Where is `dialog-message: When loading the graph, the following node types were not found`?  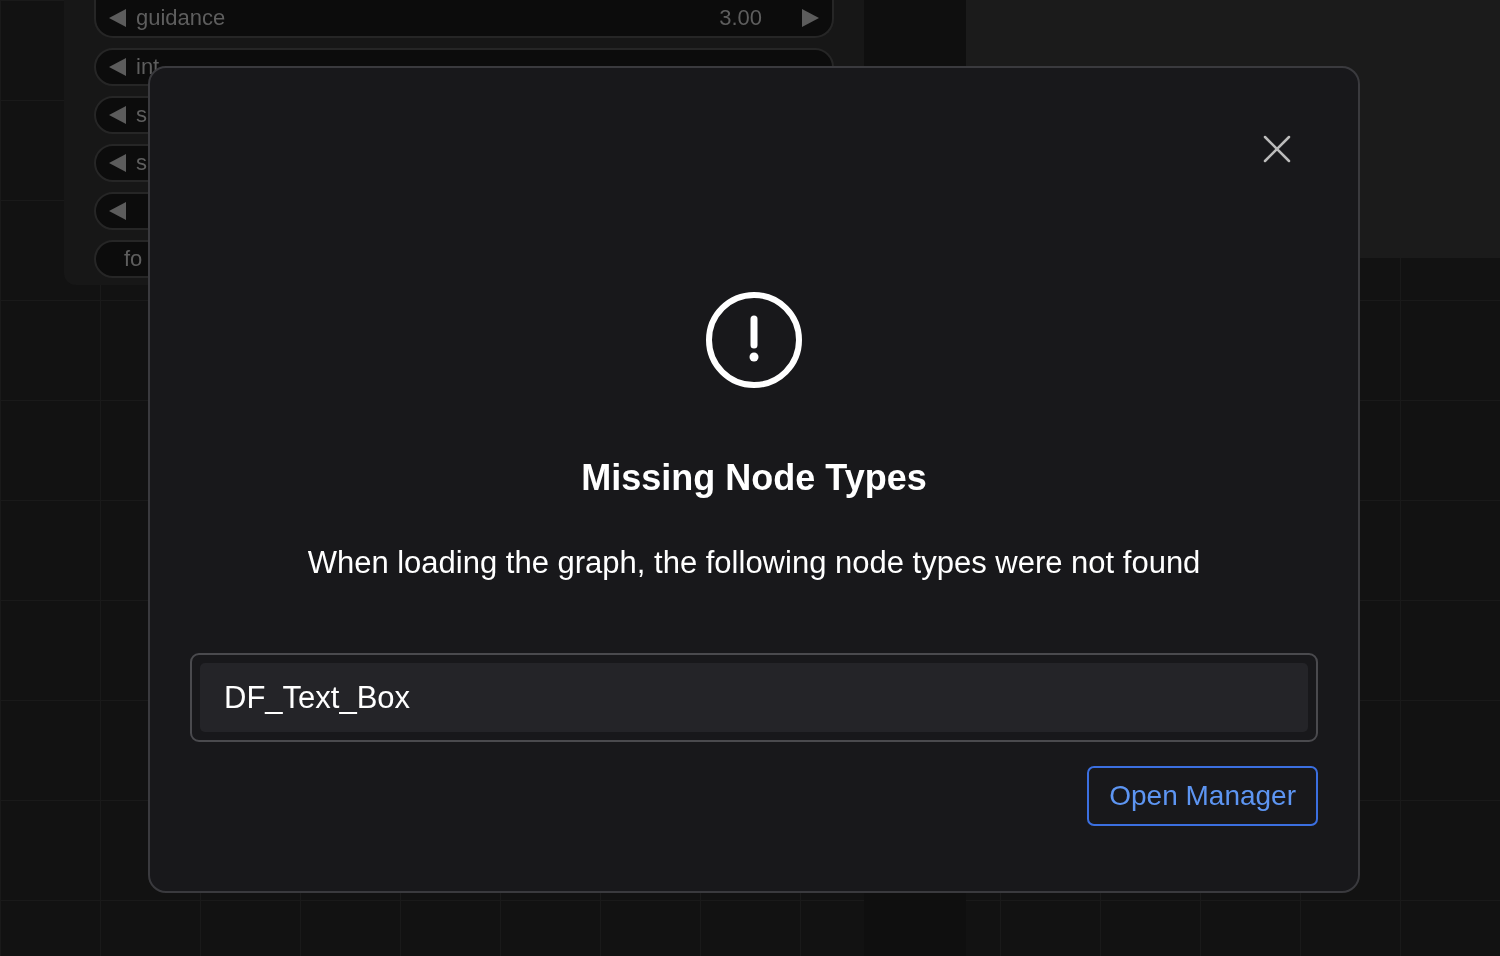
dialog-message: When loading the graph, the following node types were not found is located at coordinates (754, 563).